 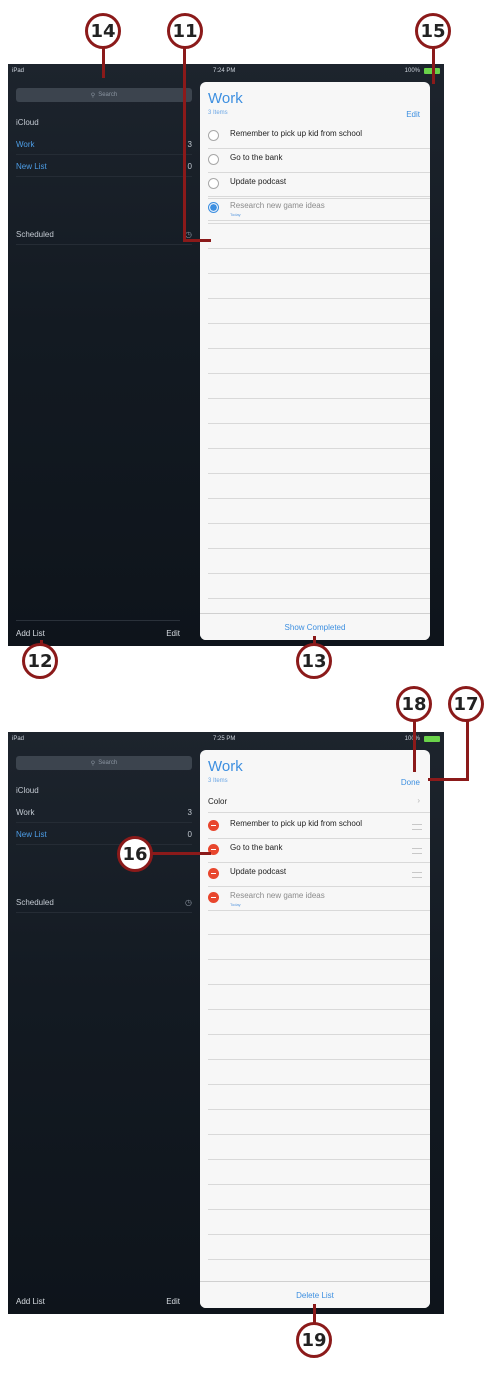 I want to click on status-bar: iPad 7:25 PM 100%, so click(x=226, y=739).